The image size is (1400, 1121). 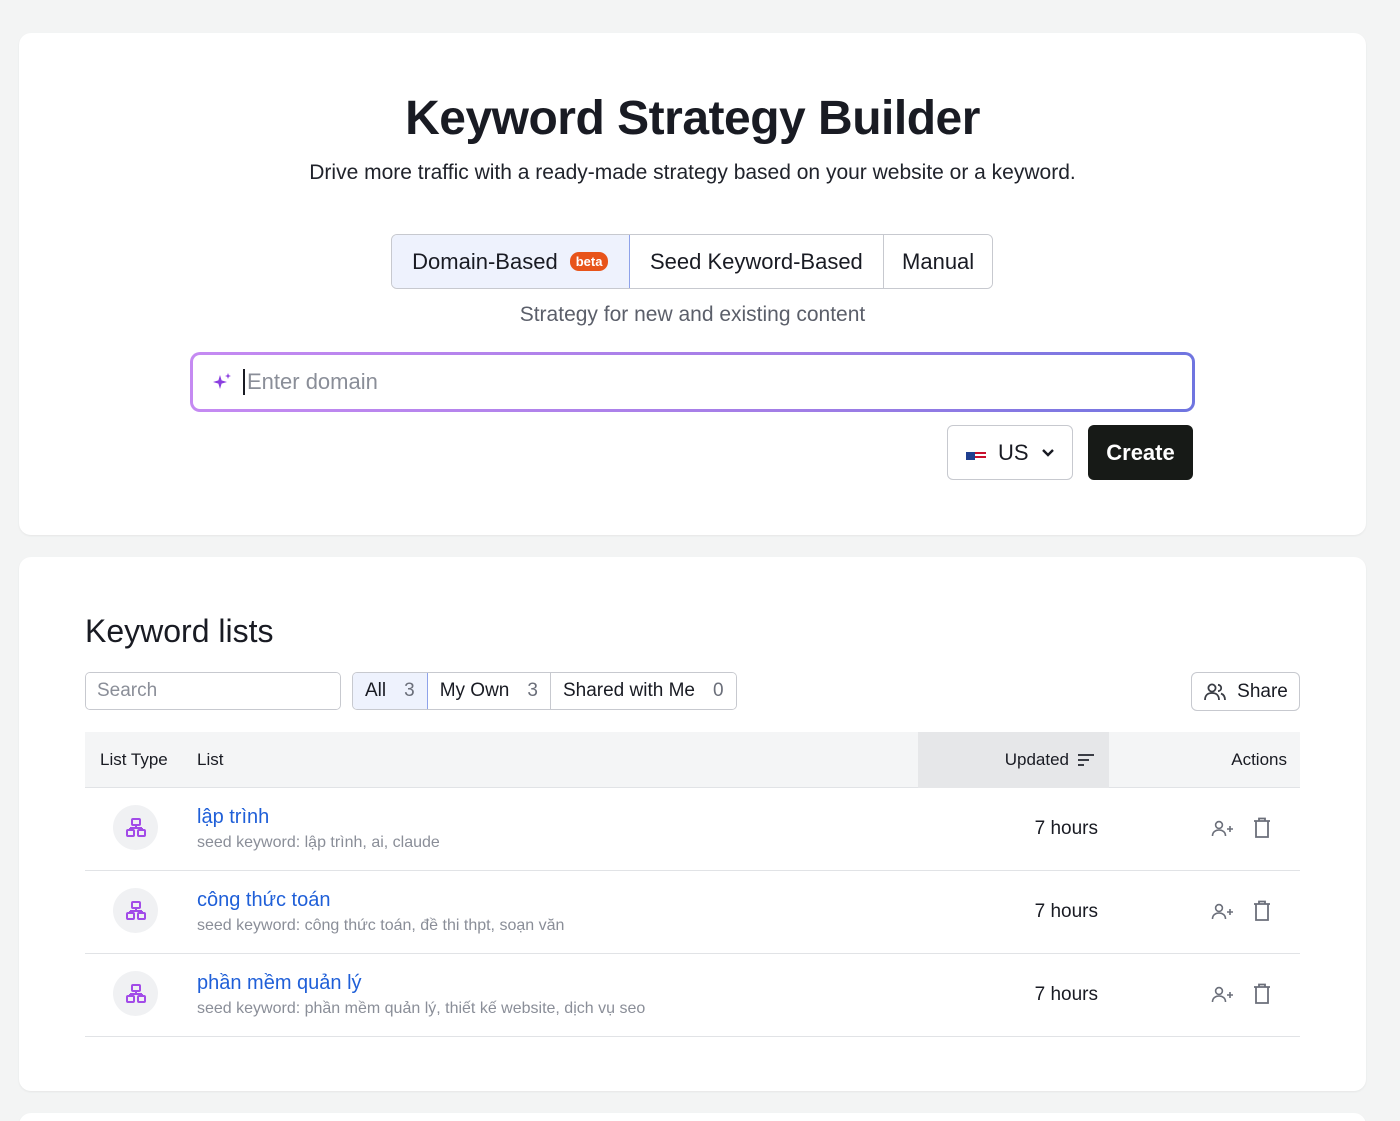 What do you see at coordinates (692, 118) in the screenshot?
I see `page-title: Keyword Strategy Builder` at bounding box center [692, 118].